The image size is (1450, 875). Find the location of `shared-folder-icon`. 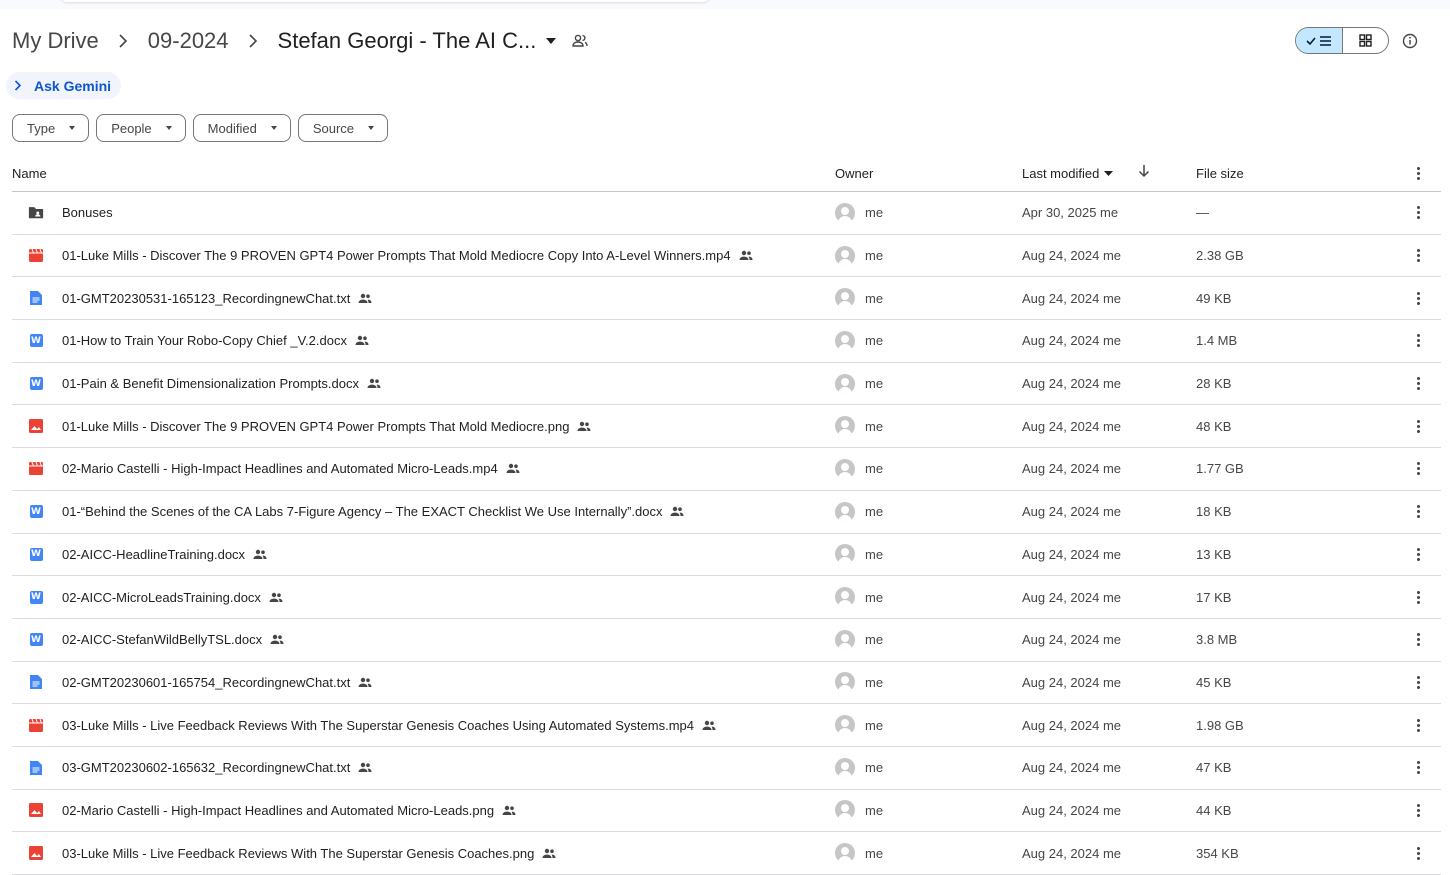

shared-folder-icon is located at coordinates (580, 41).